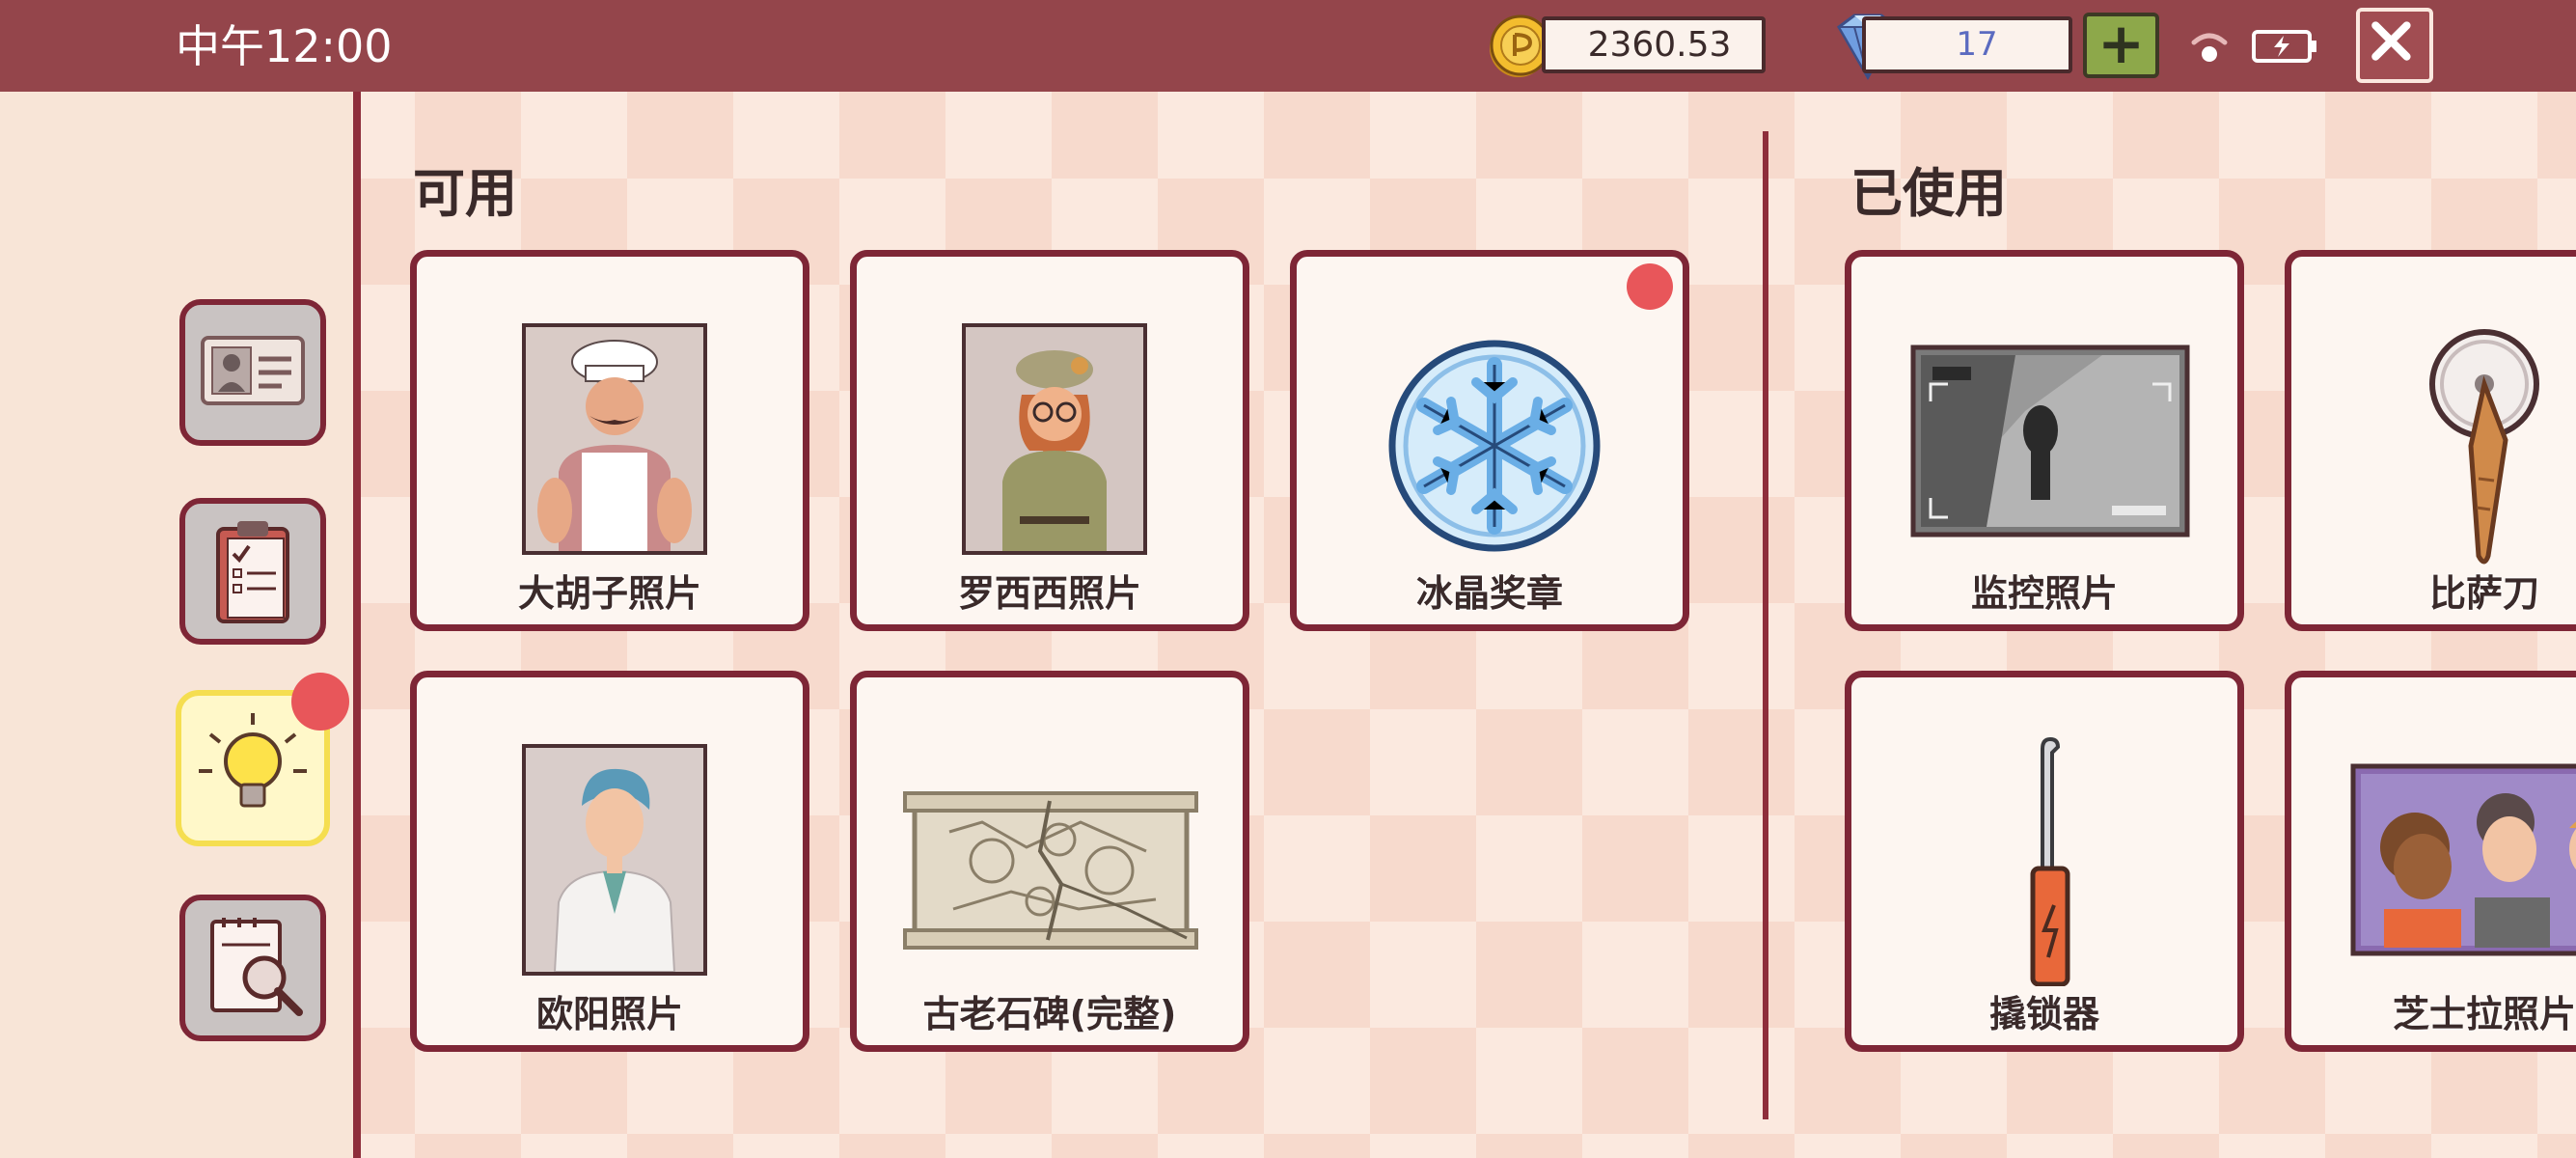 The height and width of the screenshot is (1158, 2576). I want to click on snowflake-medal-icon, so click(1495, 446).